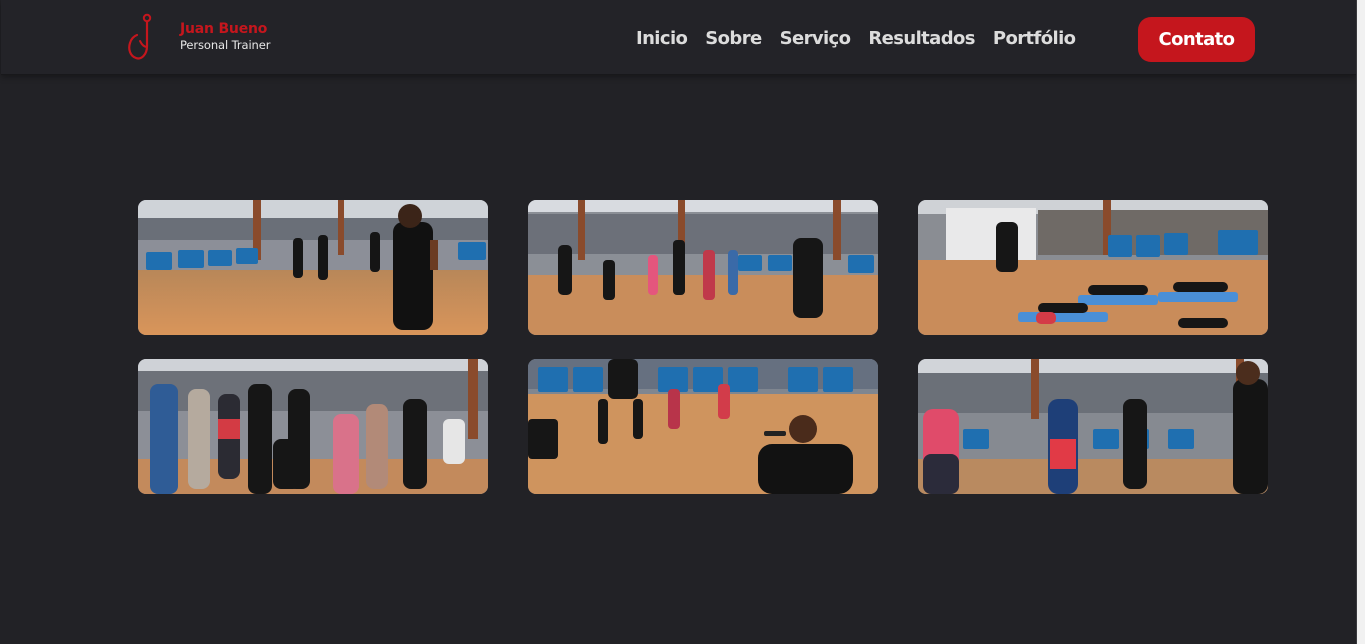 This screenshot has height=644, width=1365. What do you see at coordinates (815, 38) in the screenshot?
I see `nav-link-servico: Serviço` at bounding box center [815, 38].